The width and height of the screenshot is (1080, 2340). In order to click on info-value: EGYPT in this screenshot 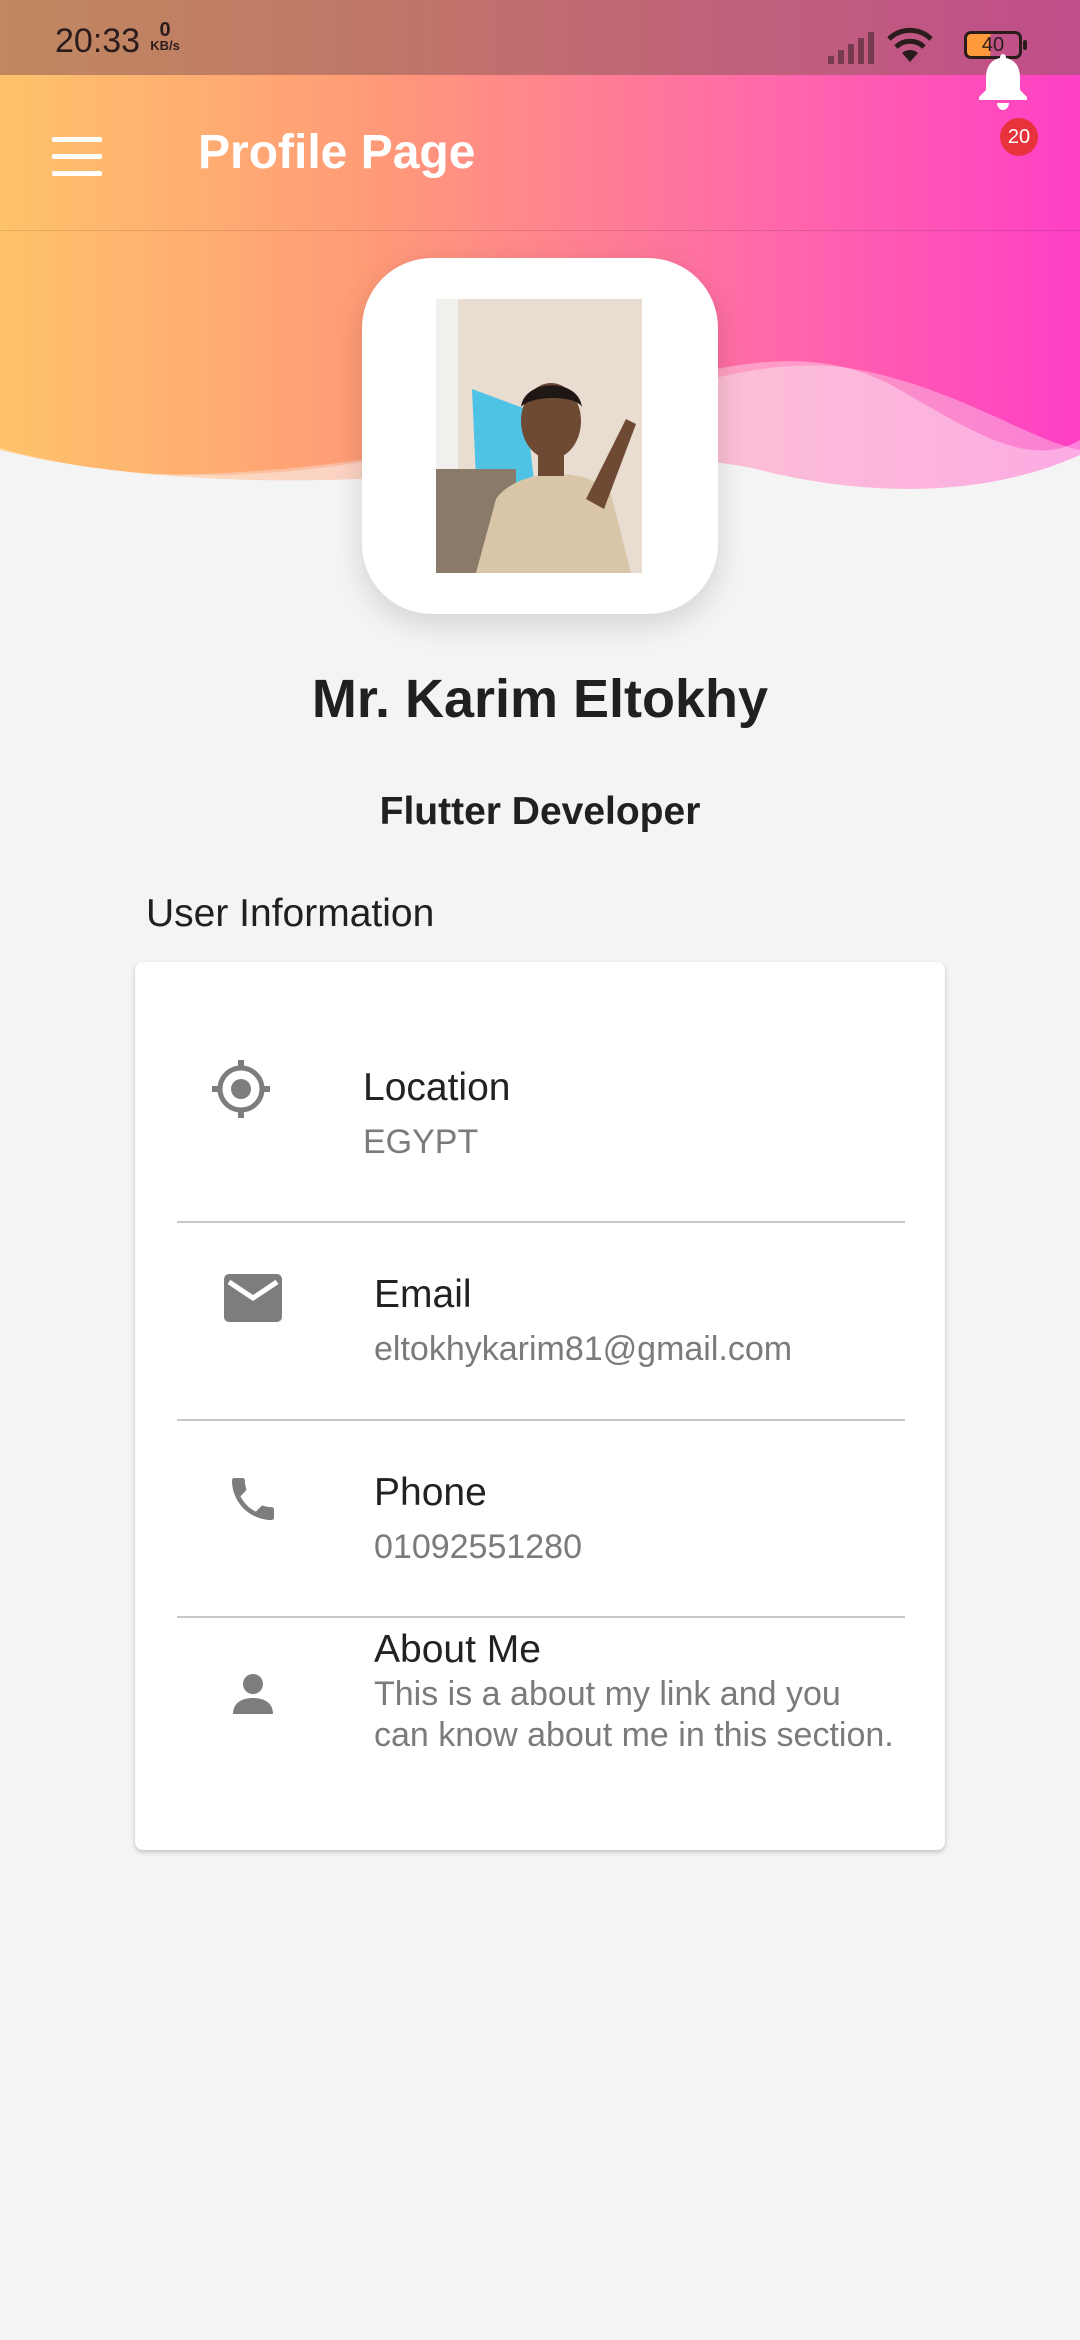, I will do `click(421, 1142)`.